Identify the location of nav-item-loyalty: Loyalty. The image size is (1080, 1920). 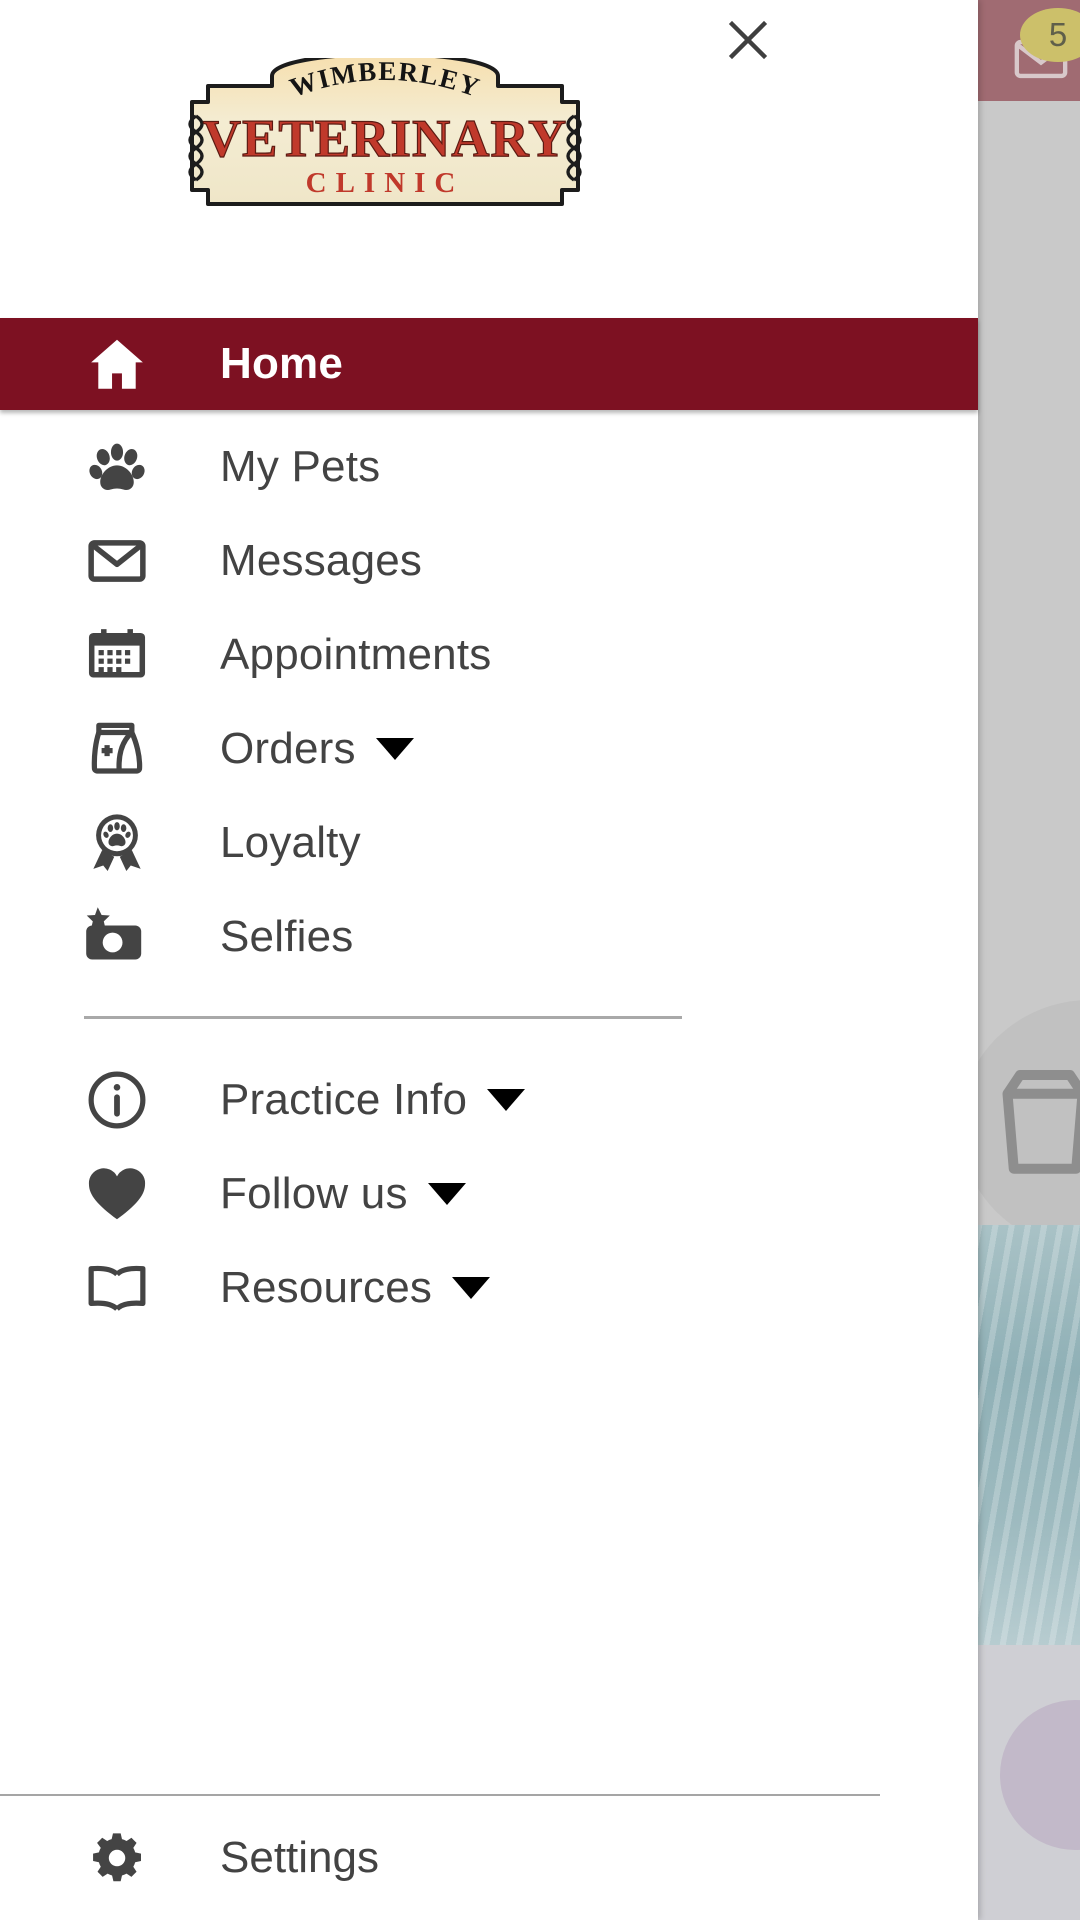
(489, 843).